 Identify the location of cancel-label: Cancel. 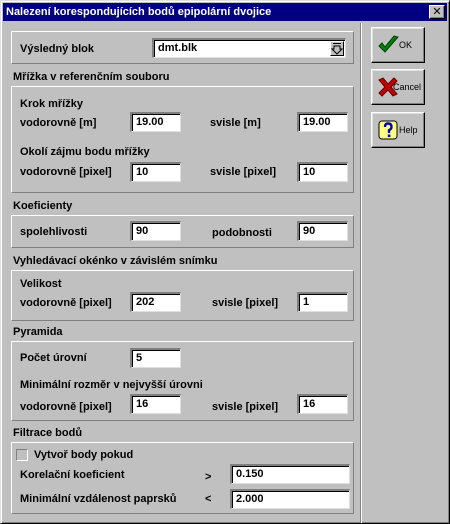
(407, 87).